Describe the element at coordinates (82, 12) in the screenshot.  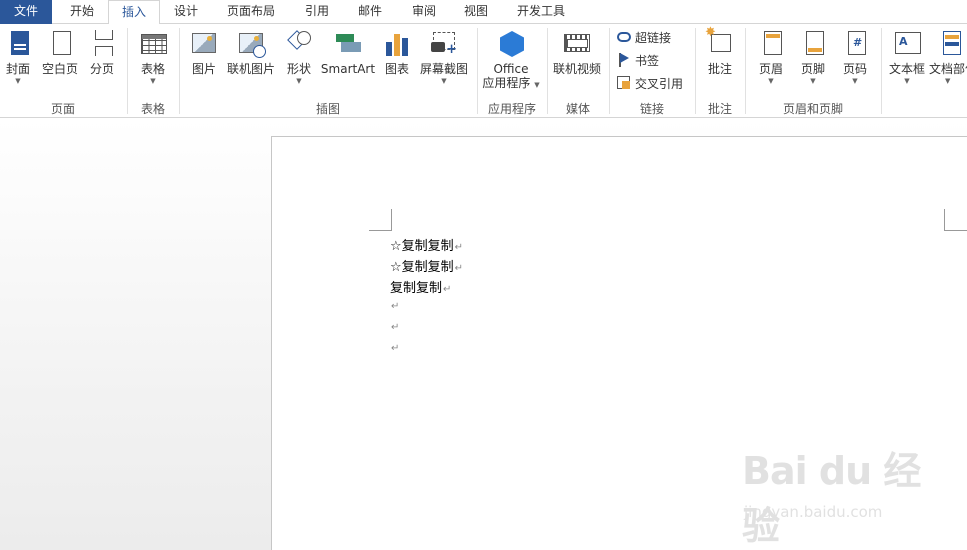
I see `tab-home: 开始` at that location.